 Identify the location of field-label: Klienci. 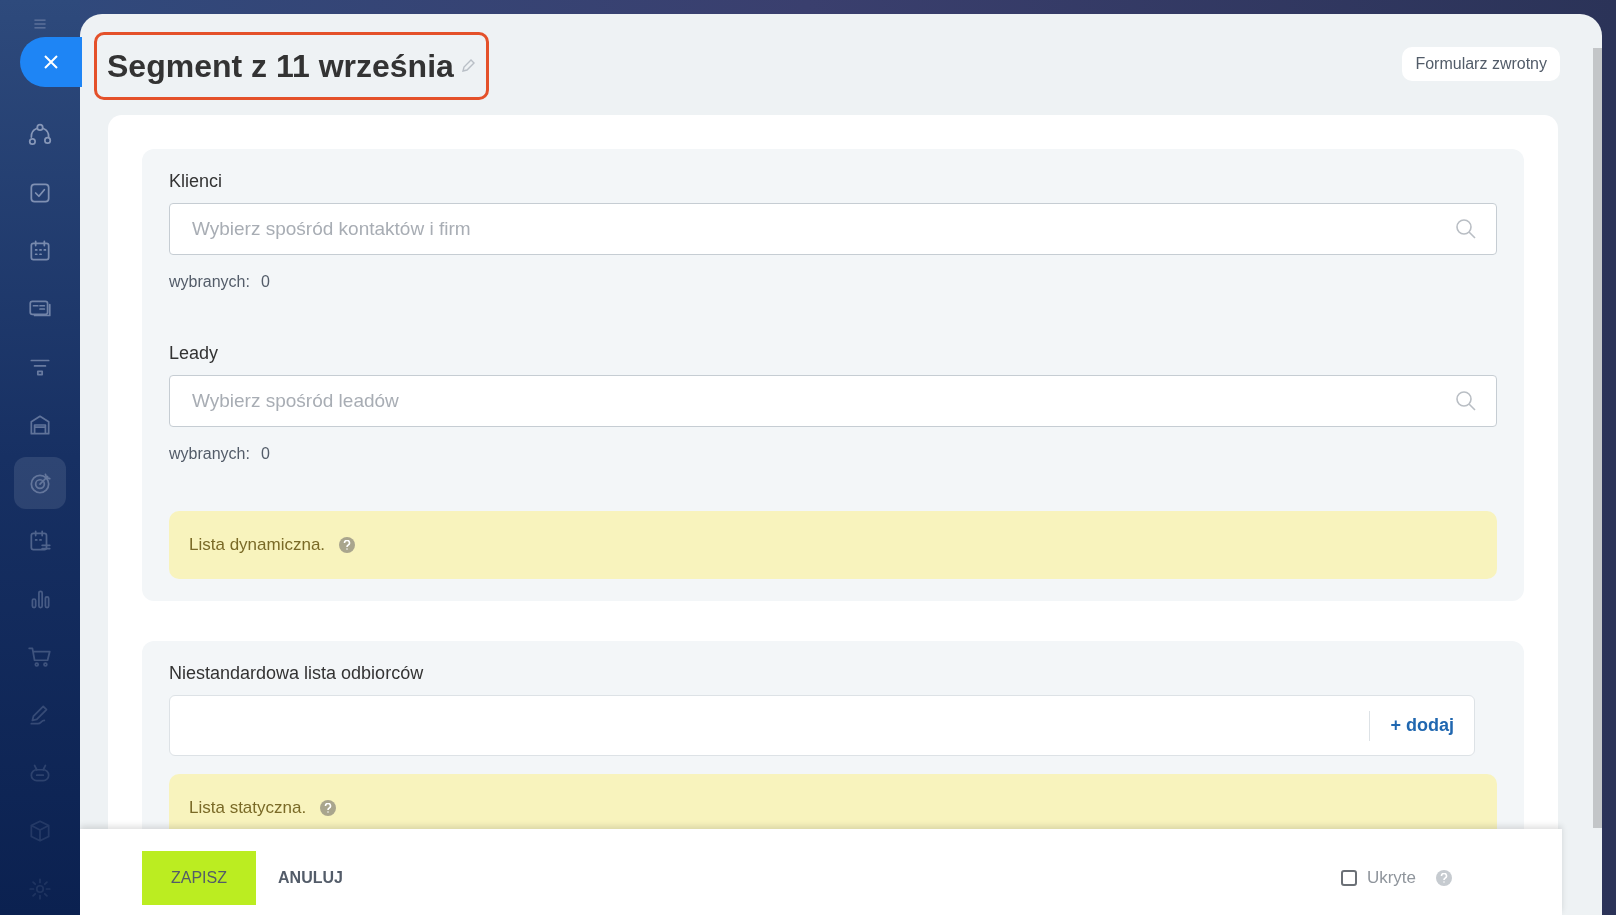
(196, 181).